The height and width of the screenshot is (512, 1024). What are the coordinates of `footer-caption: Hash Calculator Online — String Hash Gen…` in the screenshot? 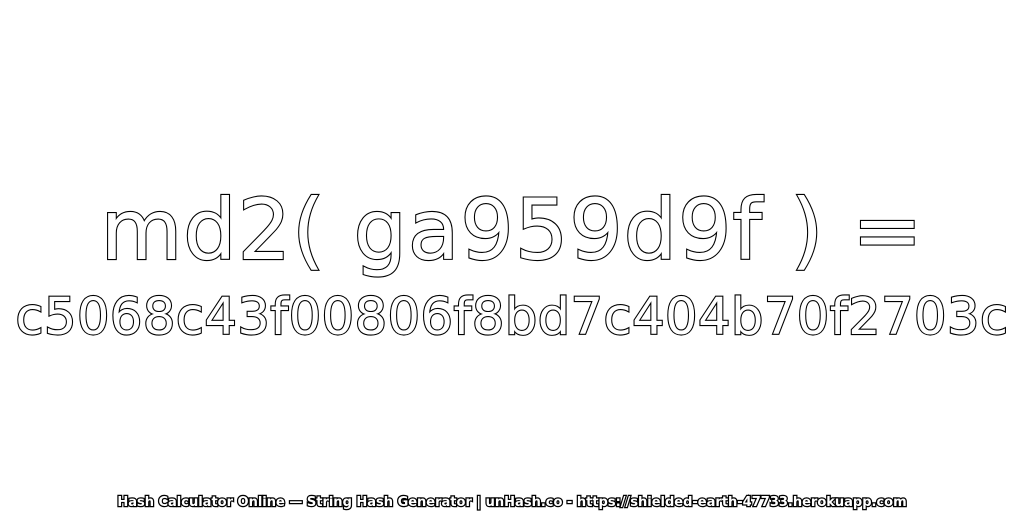 It's located at (512, 503).